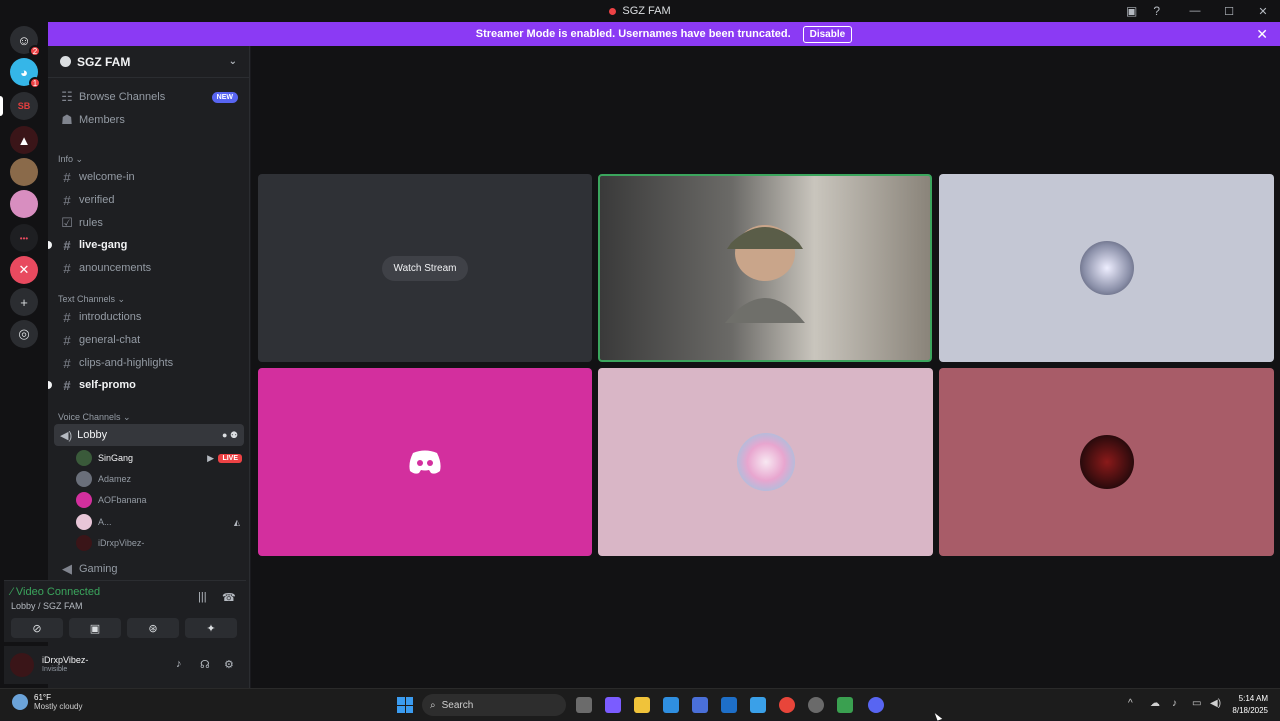 This screenshot has height=721, width=1280. I want to click on person-silhouette, so click(765, 274).